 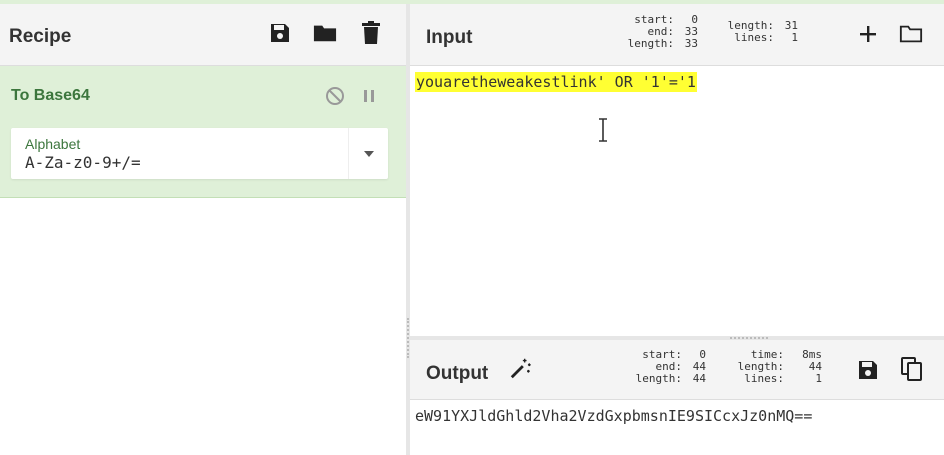 I want to click on alphabet-dropdown: Alphabet A-Za-z0-9+/=, so click(x=199, y=153).